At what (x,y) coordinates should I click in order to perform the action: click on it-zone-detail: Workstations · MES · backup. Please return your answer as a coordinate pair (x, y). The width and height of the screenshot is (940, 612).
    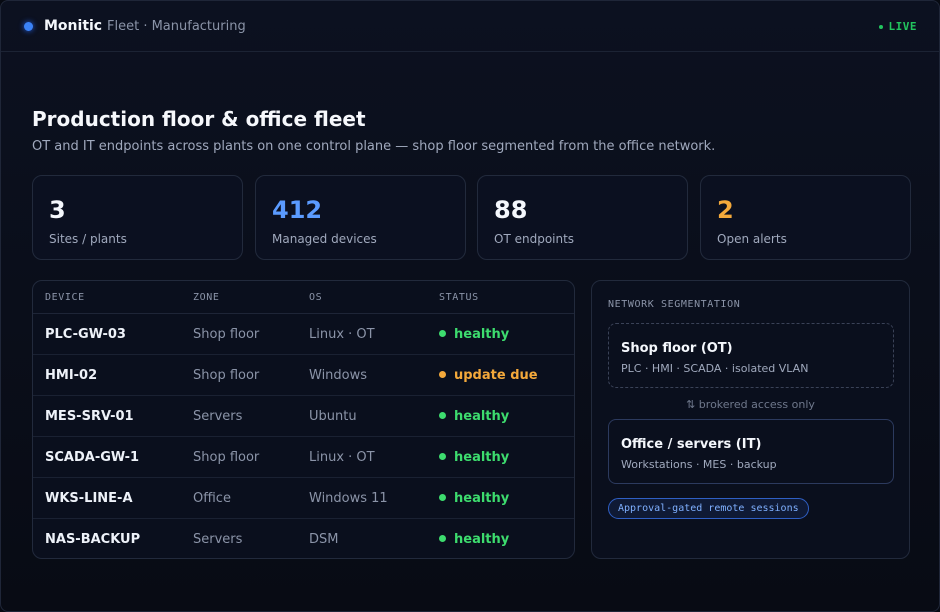
    Looking at the image, I should click on (699, 464).